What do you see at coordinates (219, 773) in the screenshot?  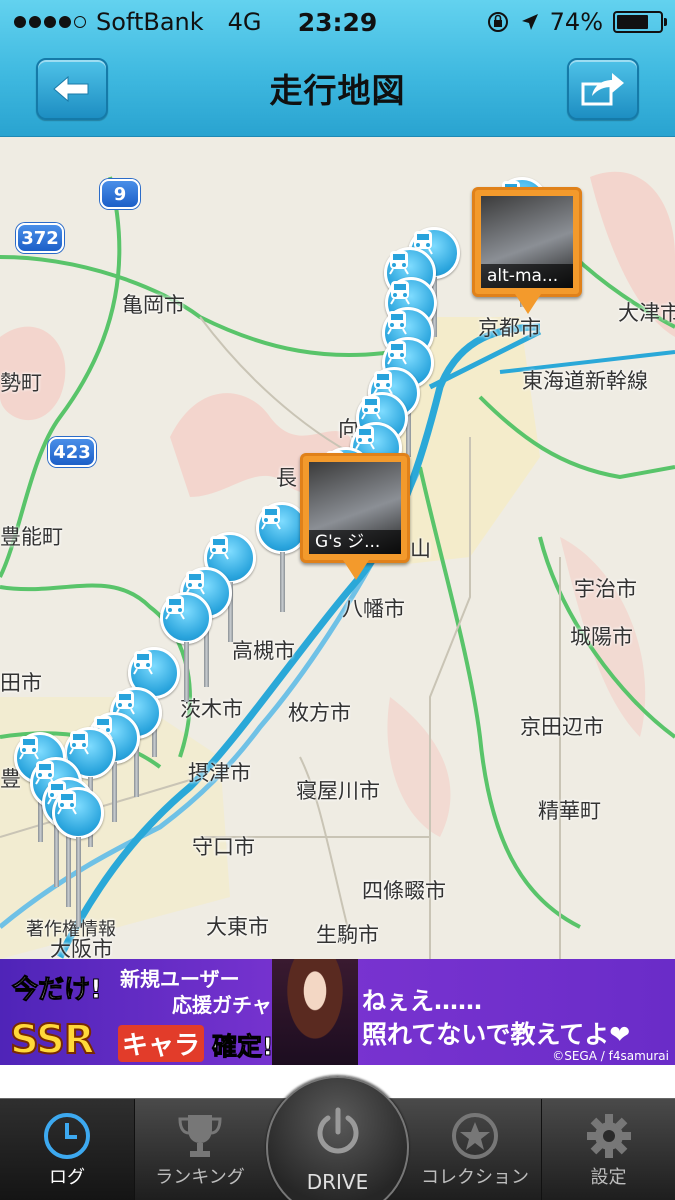 I see `map-label: 摂津市` at bounding box center [219, 773].